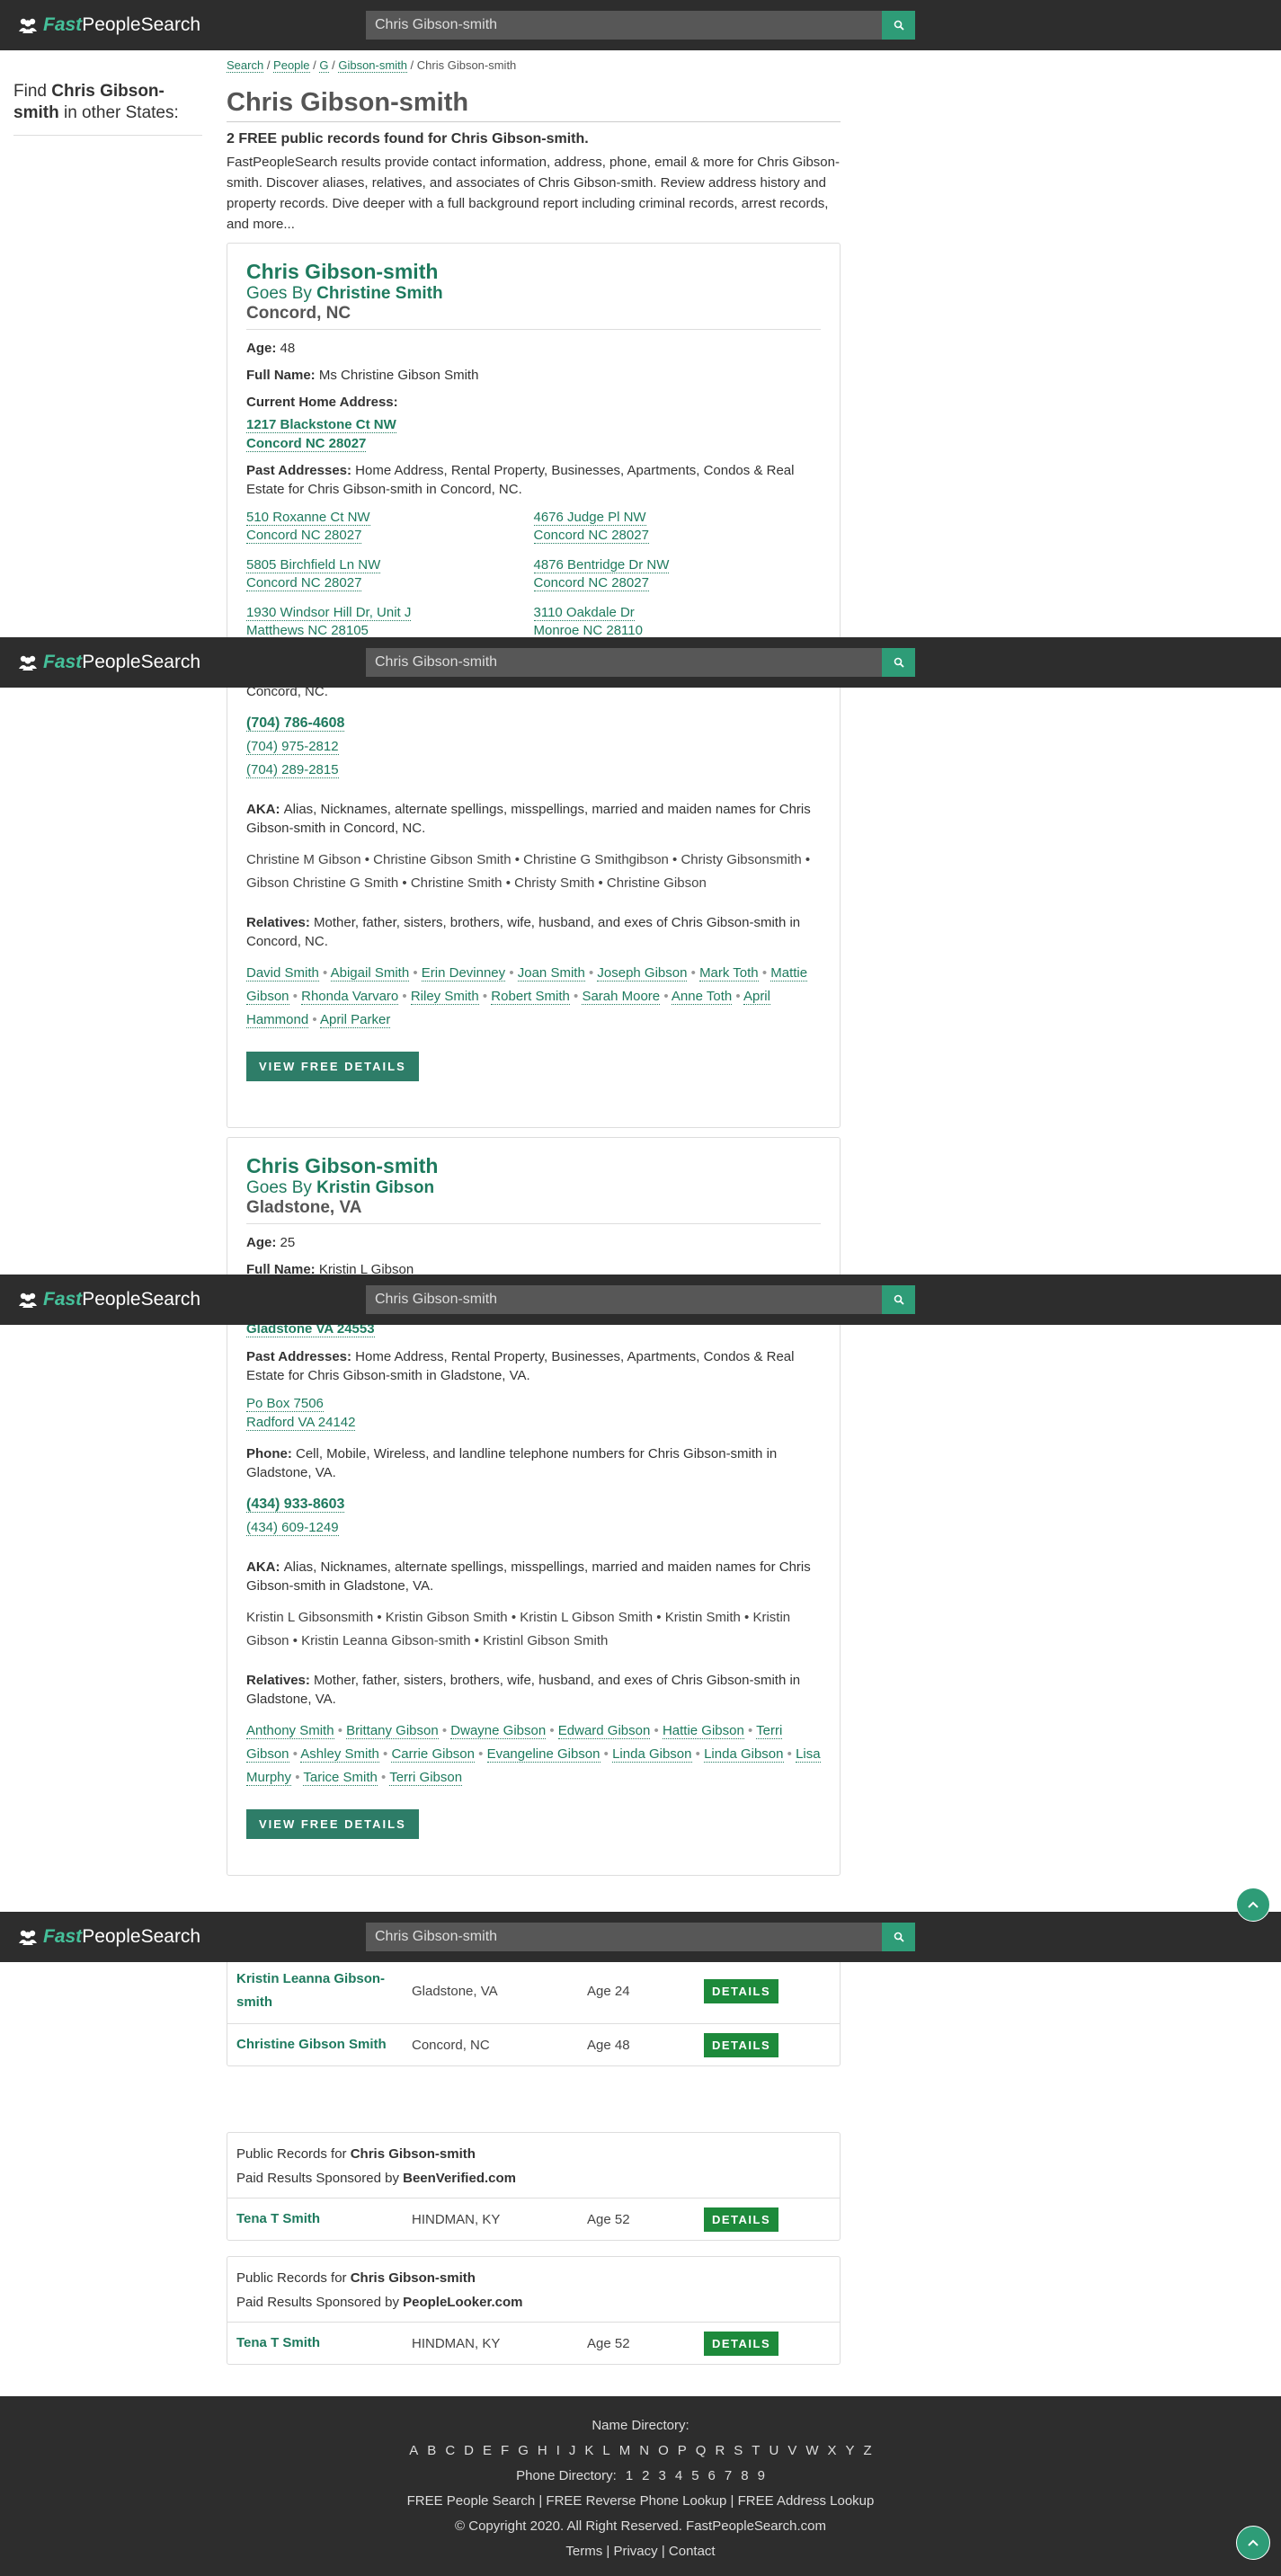 This screenshot has width=1281, height=2576. Describe the element at coordinates (542, 2450) in the screenshot. I see `letter-link: H` at that location.